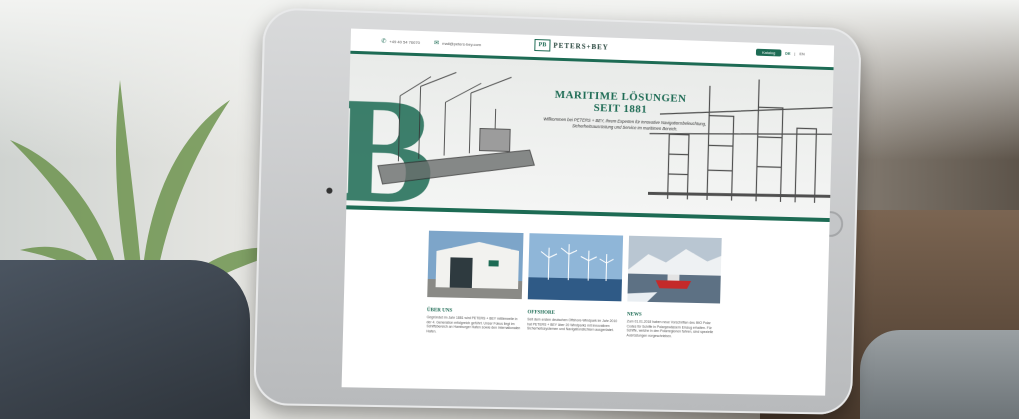 This screenshot has width=1019, height=419. What do you see at coordinates (674, 269) in the screenshot?
I see `ship-ice-photo` at bounding box center [674, 269].